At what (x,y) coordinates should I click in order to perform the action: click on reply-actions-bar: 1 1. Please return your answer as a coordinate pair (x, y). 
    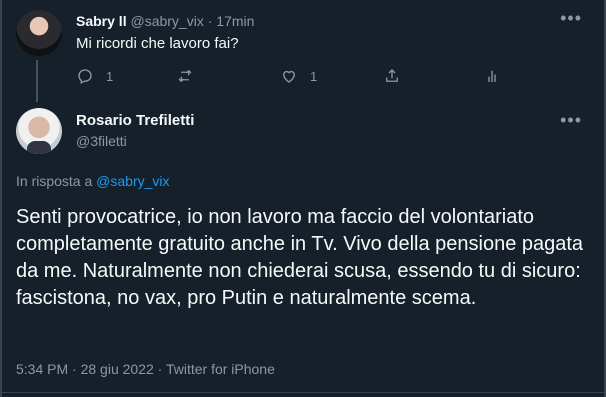
    Looking at the image, I should click on (286, 76).